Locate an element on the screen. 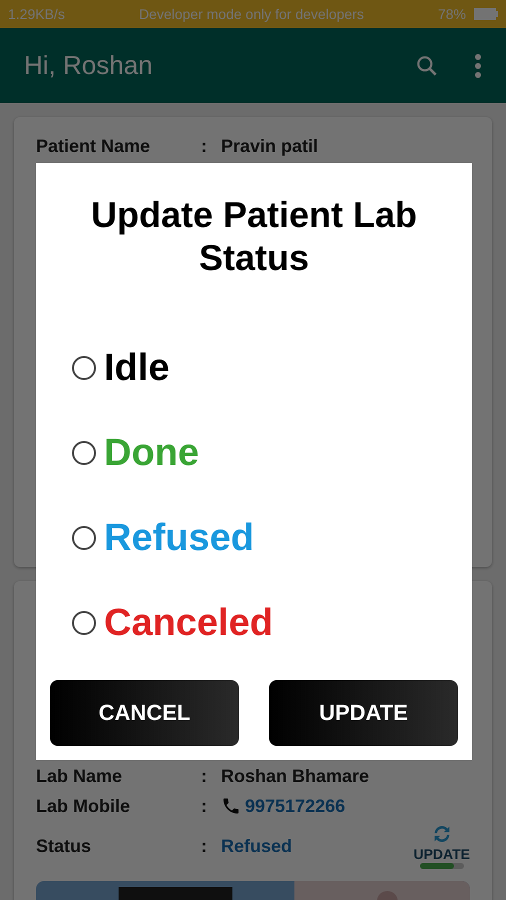 The height and width of the screenshot is (900, 506). update-status-button: UPDATE is located at coordinates (441, 846).